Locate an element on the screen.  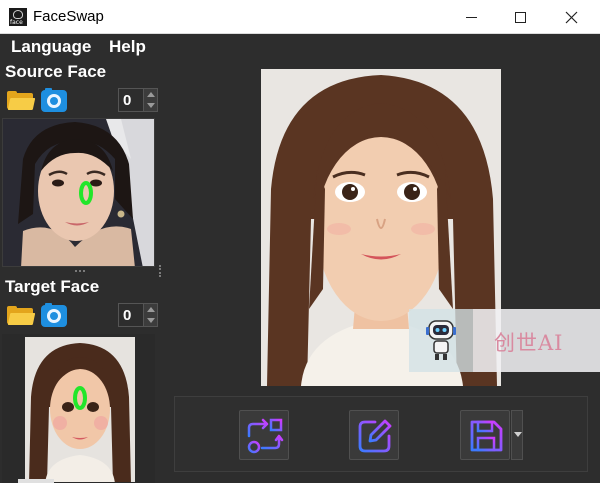
source-toolbar: 0 is located at coordinates (82, 100).